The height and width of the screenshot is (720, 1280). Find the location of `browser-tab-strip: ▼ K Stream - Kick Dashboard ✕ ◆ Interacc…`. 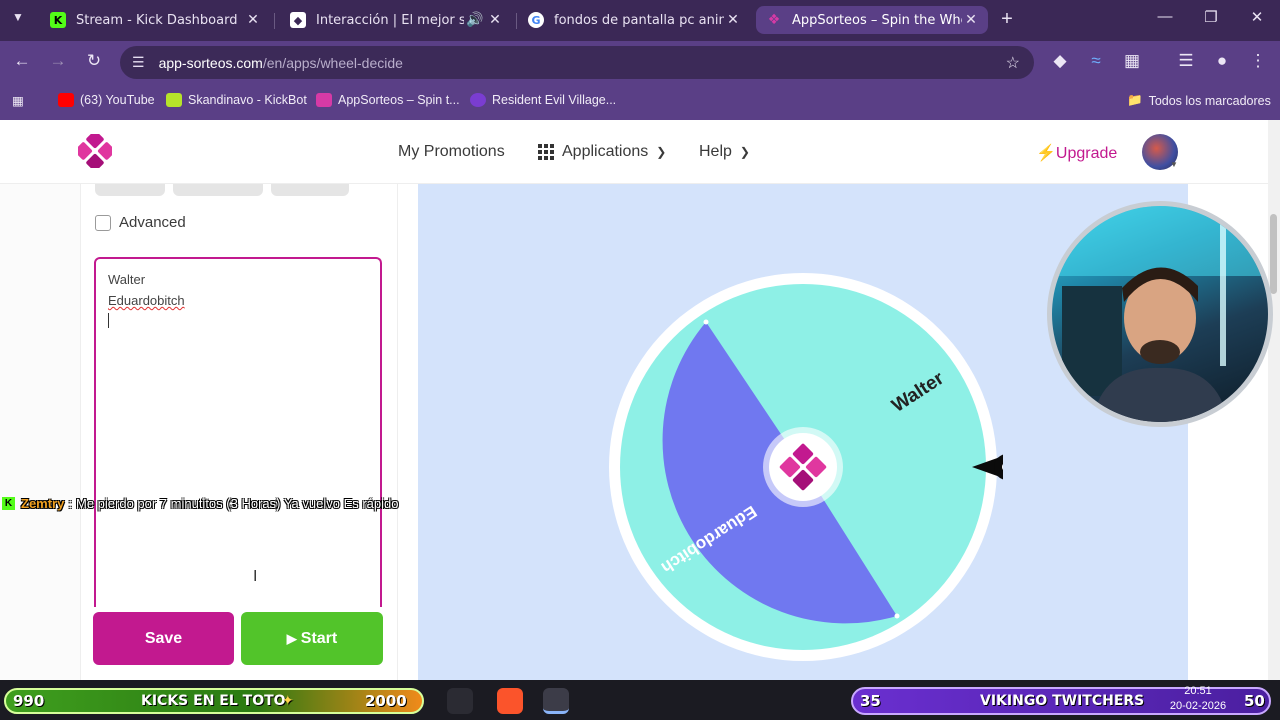

browser-tab-strip: ▼ K Stream - Kick Dashboard ✕ ◆ Interacc… is located at coordinates (640, 20).